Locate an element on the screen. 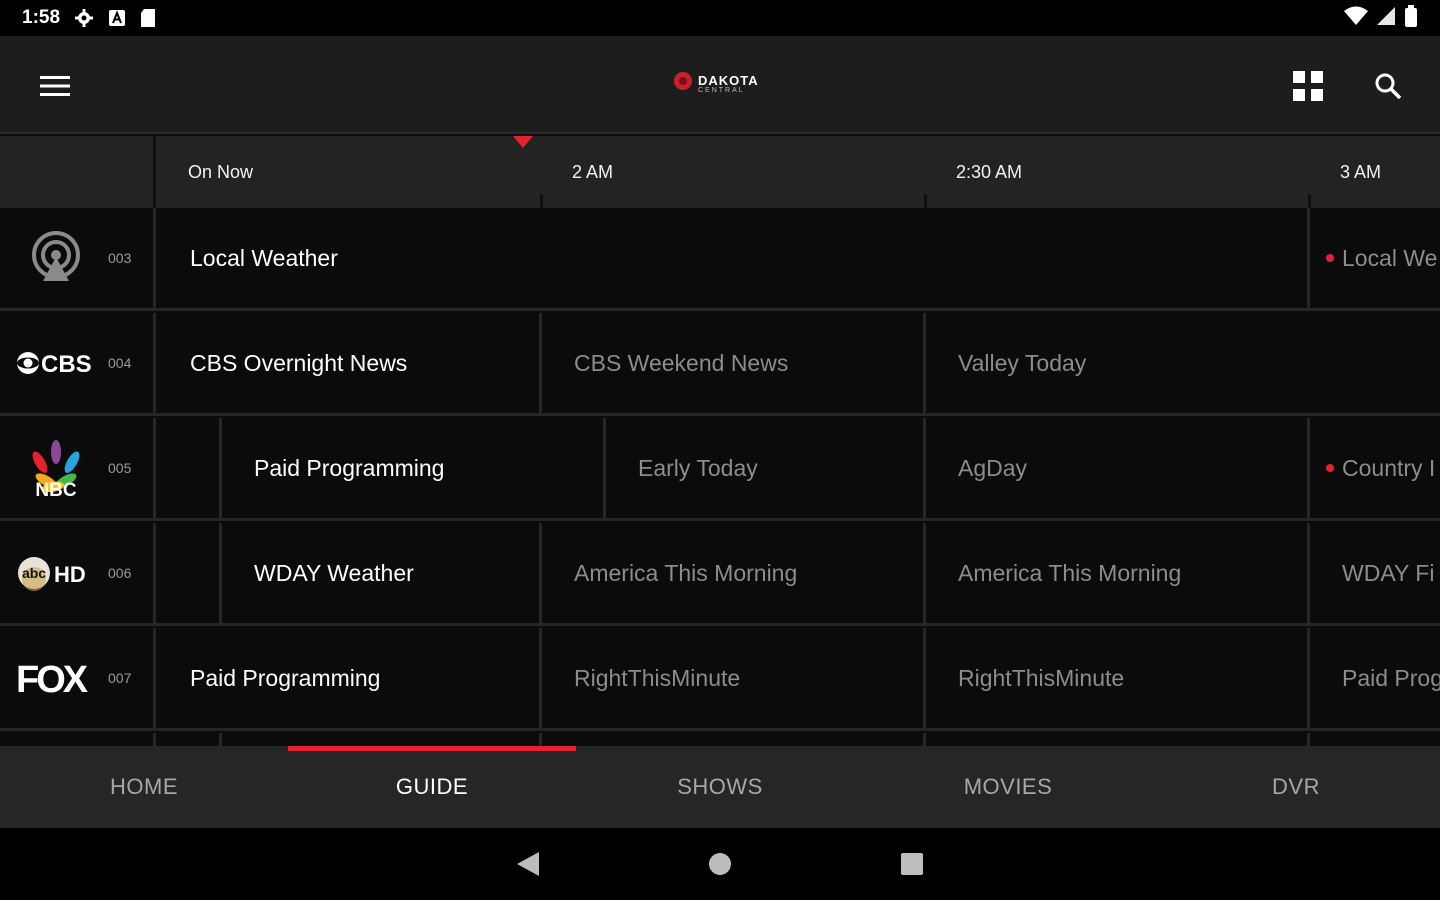  time-slot-230am: 2:30 AM is located at coordinates (1118, 172).